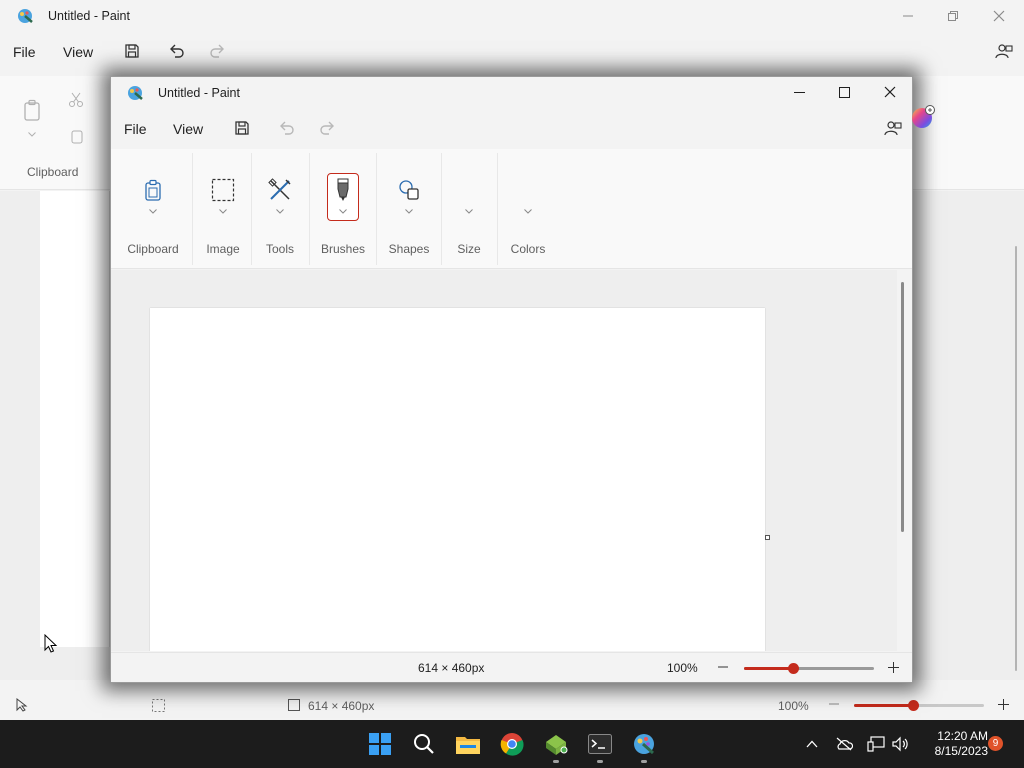 The height and width of the screenshot is (768, 1024). What do you see at coordinates (512, 16) in the screenshot?
I see `background-title-bar: Untitled - Paint` at bounding box center [512, 16].